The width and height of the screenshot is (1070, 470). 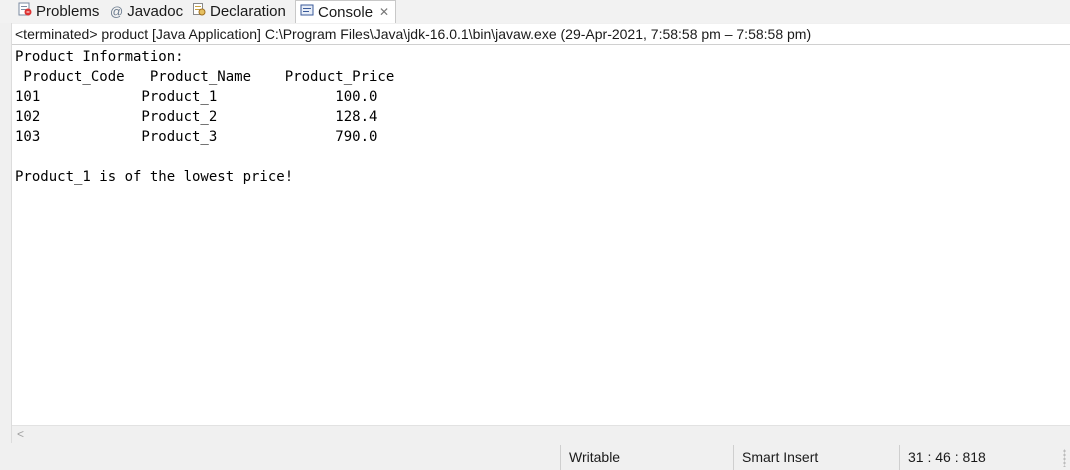 What do you see at coordinates (155, 11) in the screenshot?
I see `tab-javadoc-label: Javadoc` at bounding box center [155, 11].